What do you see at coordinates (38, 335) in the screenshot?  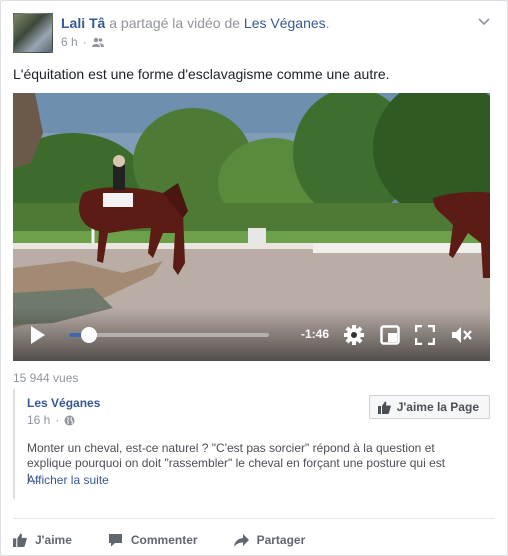 I see `play-icon` at bounding box center [38, 335].